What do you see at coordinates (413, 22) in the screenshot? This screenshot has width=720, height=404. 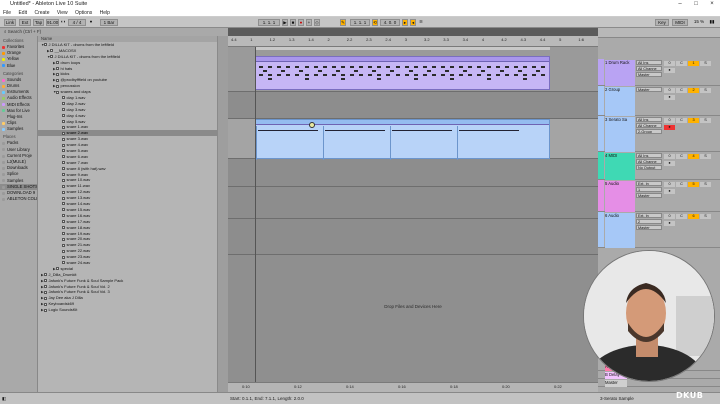 I see `punch-out-icon: ◂` at bounding box center [413, 22].